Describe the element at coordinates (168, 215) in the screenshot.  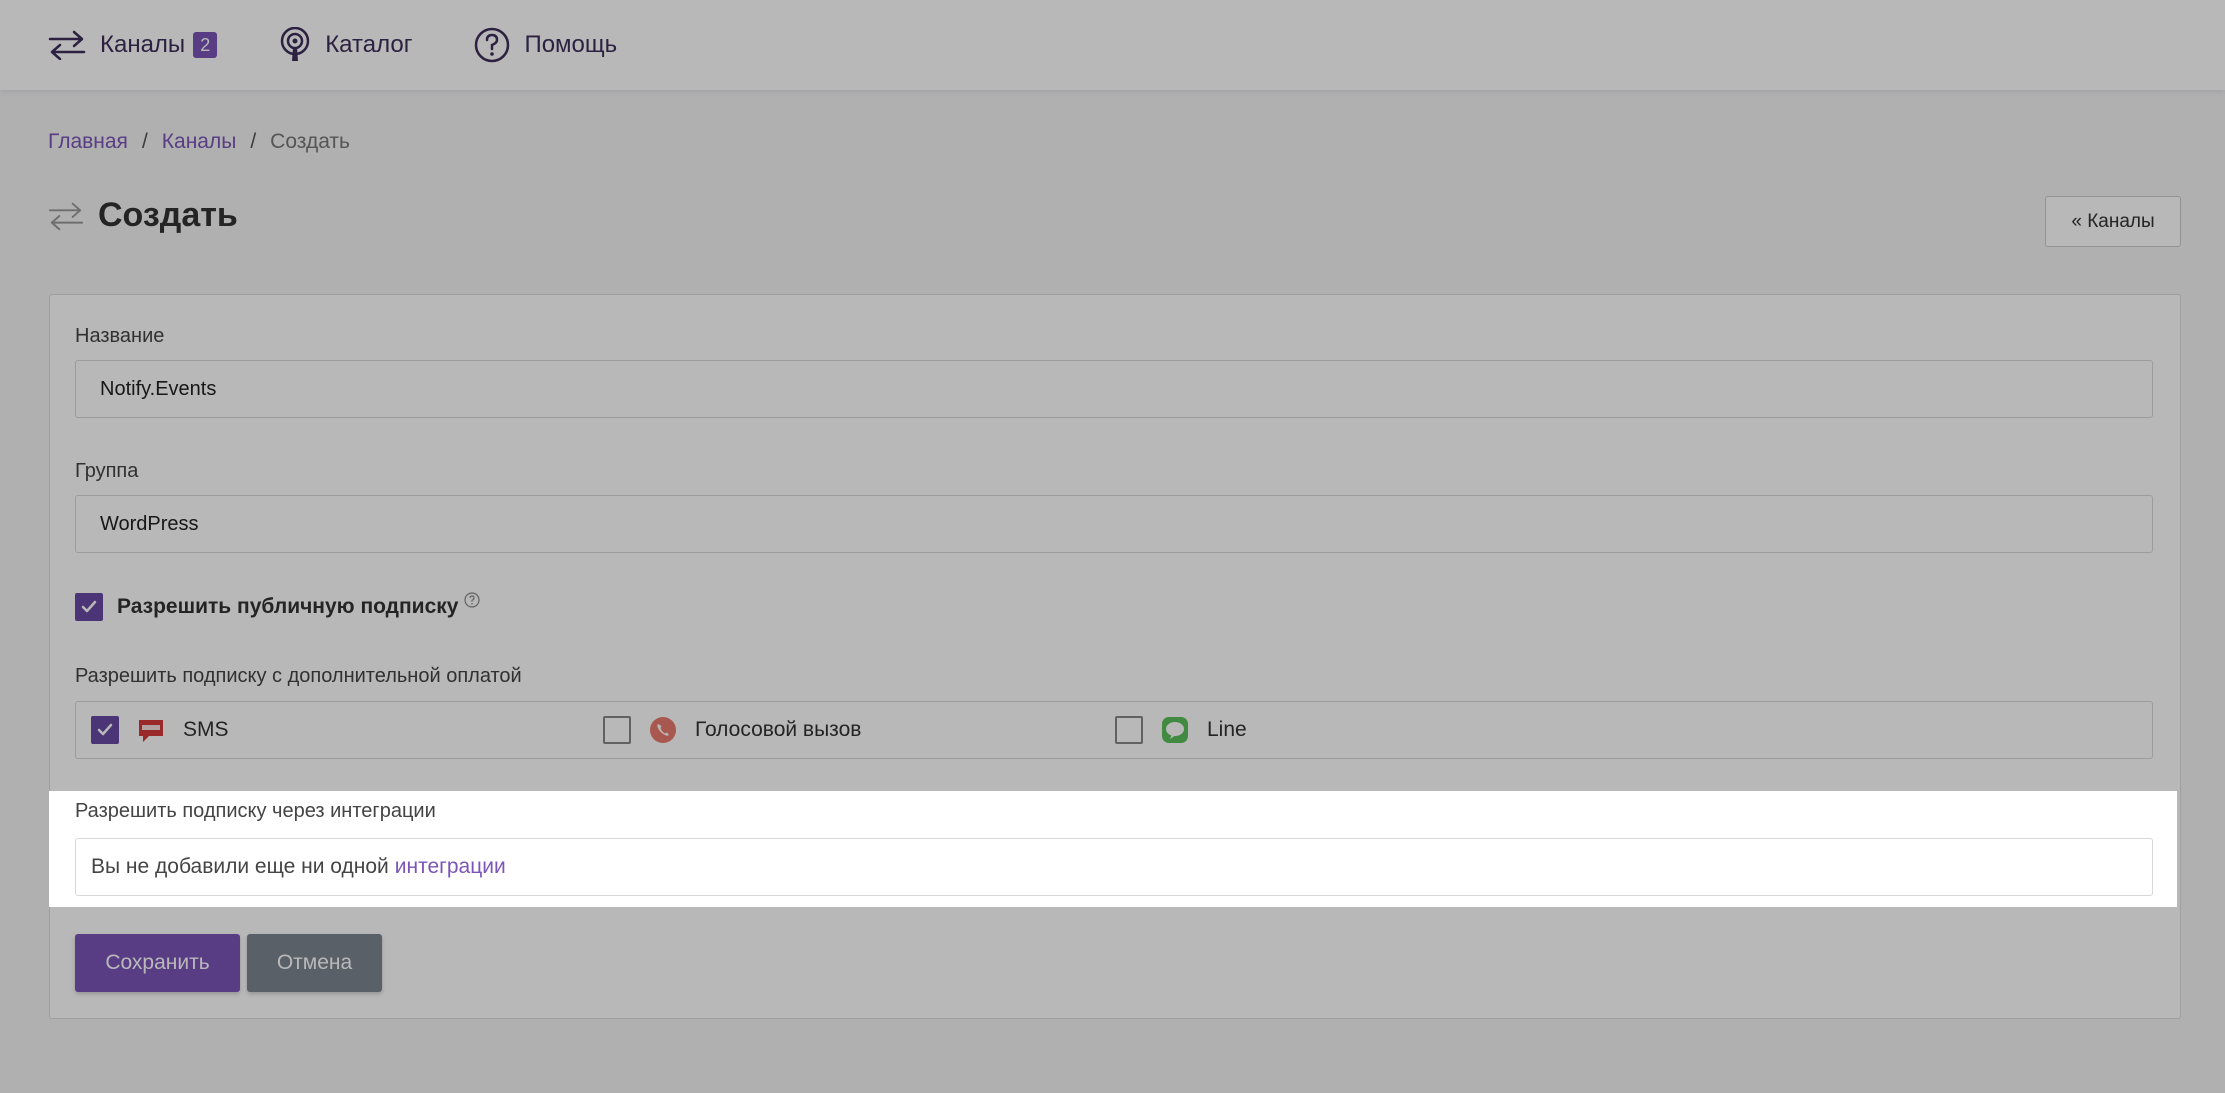
I see `page-title: Создать` at that location.